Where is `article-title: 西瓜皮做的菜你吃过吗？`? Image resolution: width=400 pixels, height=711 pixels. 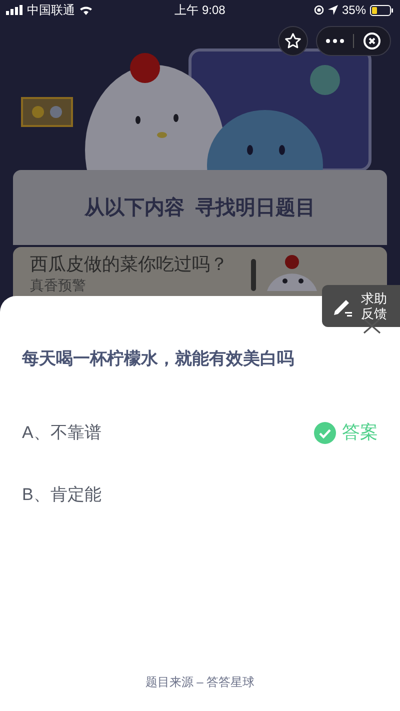 article-title: 西瓜皮做的菜你吃过吗？ is located at coordinates (129, 264).